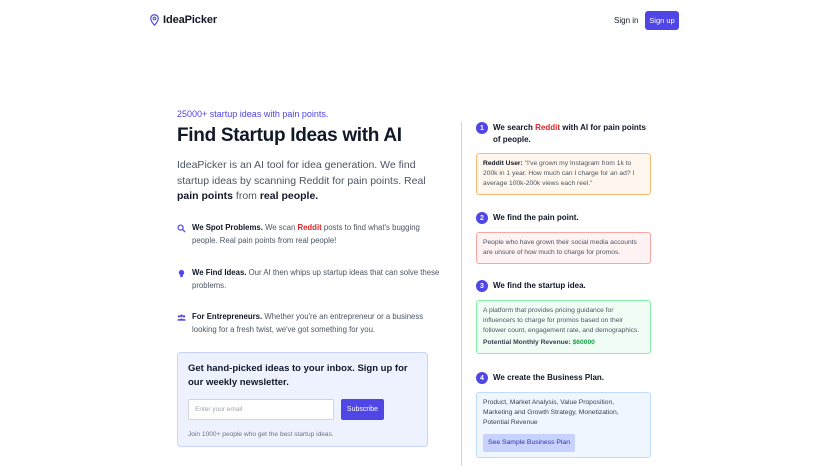  Describe the element at coordinates (181, 228) in the screenshot. I see `search-icon` at that location.